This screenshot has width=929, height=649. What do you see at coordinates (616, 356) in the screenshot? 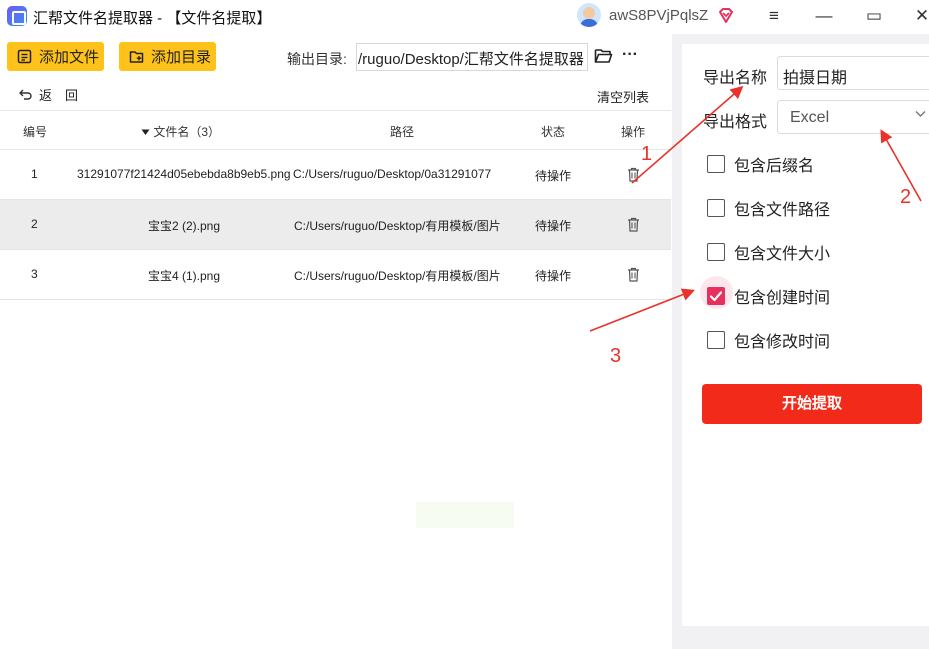
I see `annotation-label-3: 3` at bounding box center [616, 356].